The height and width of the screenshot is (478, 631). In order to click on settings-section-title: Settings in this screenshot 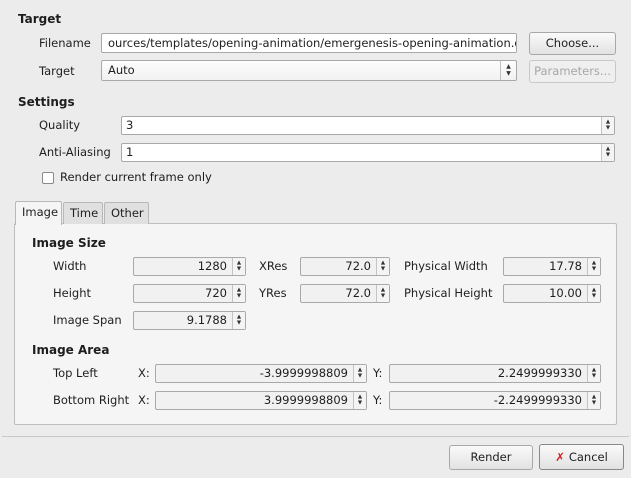, I will do `click(46, 102)`.